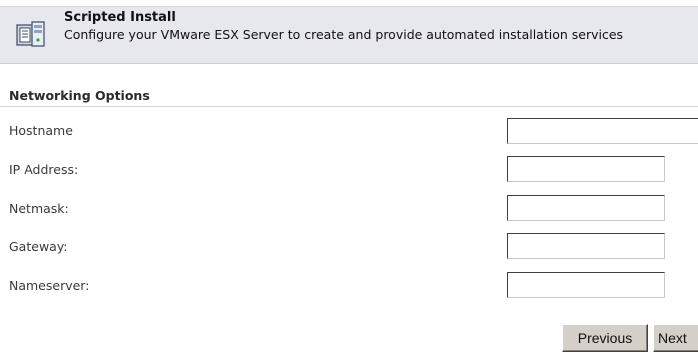  What do you see at coordinates (586, 169) in the screenshot?
I see `ip-address-input` at bounding box center [586, 169].